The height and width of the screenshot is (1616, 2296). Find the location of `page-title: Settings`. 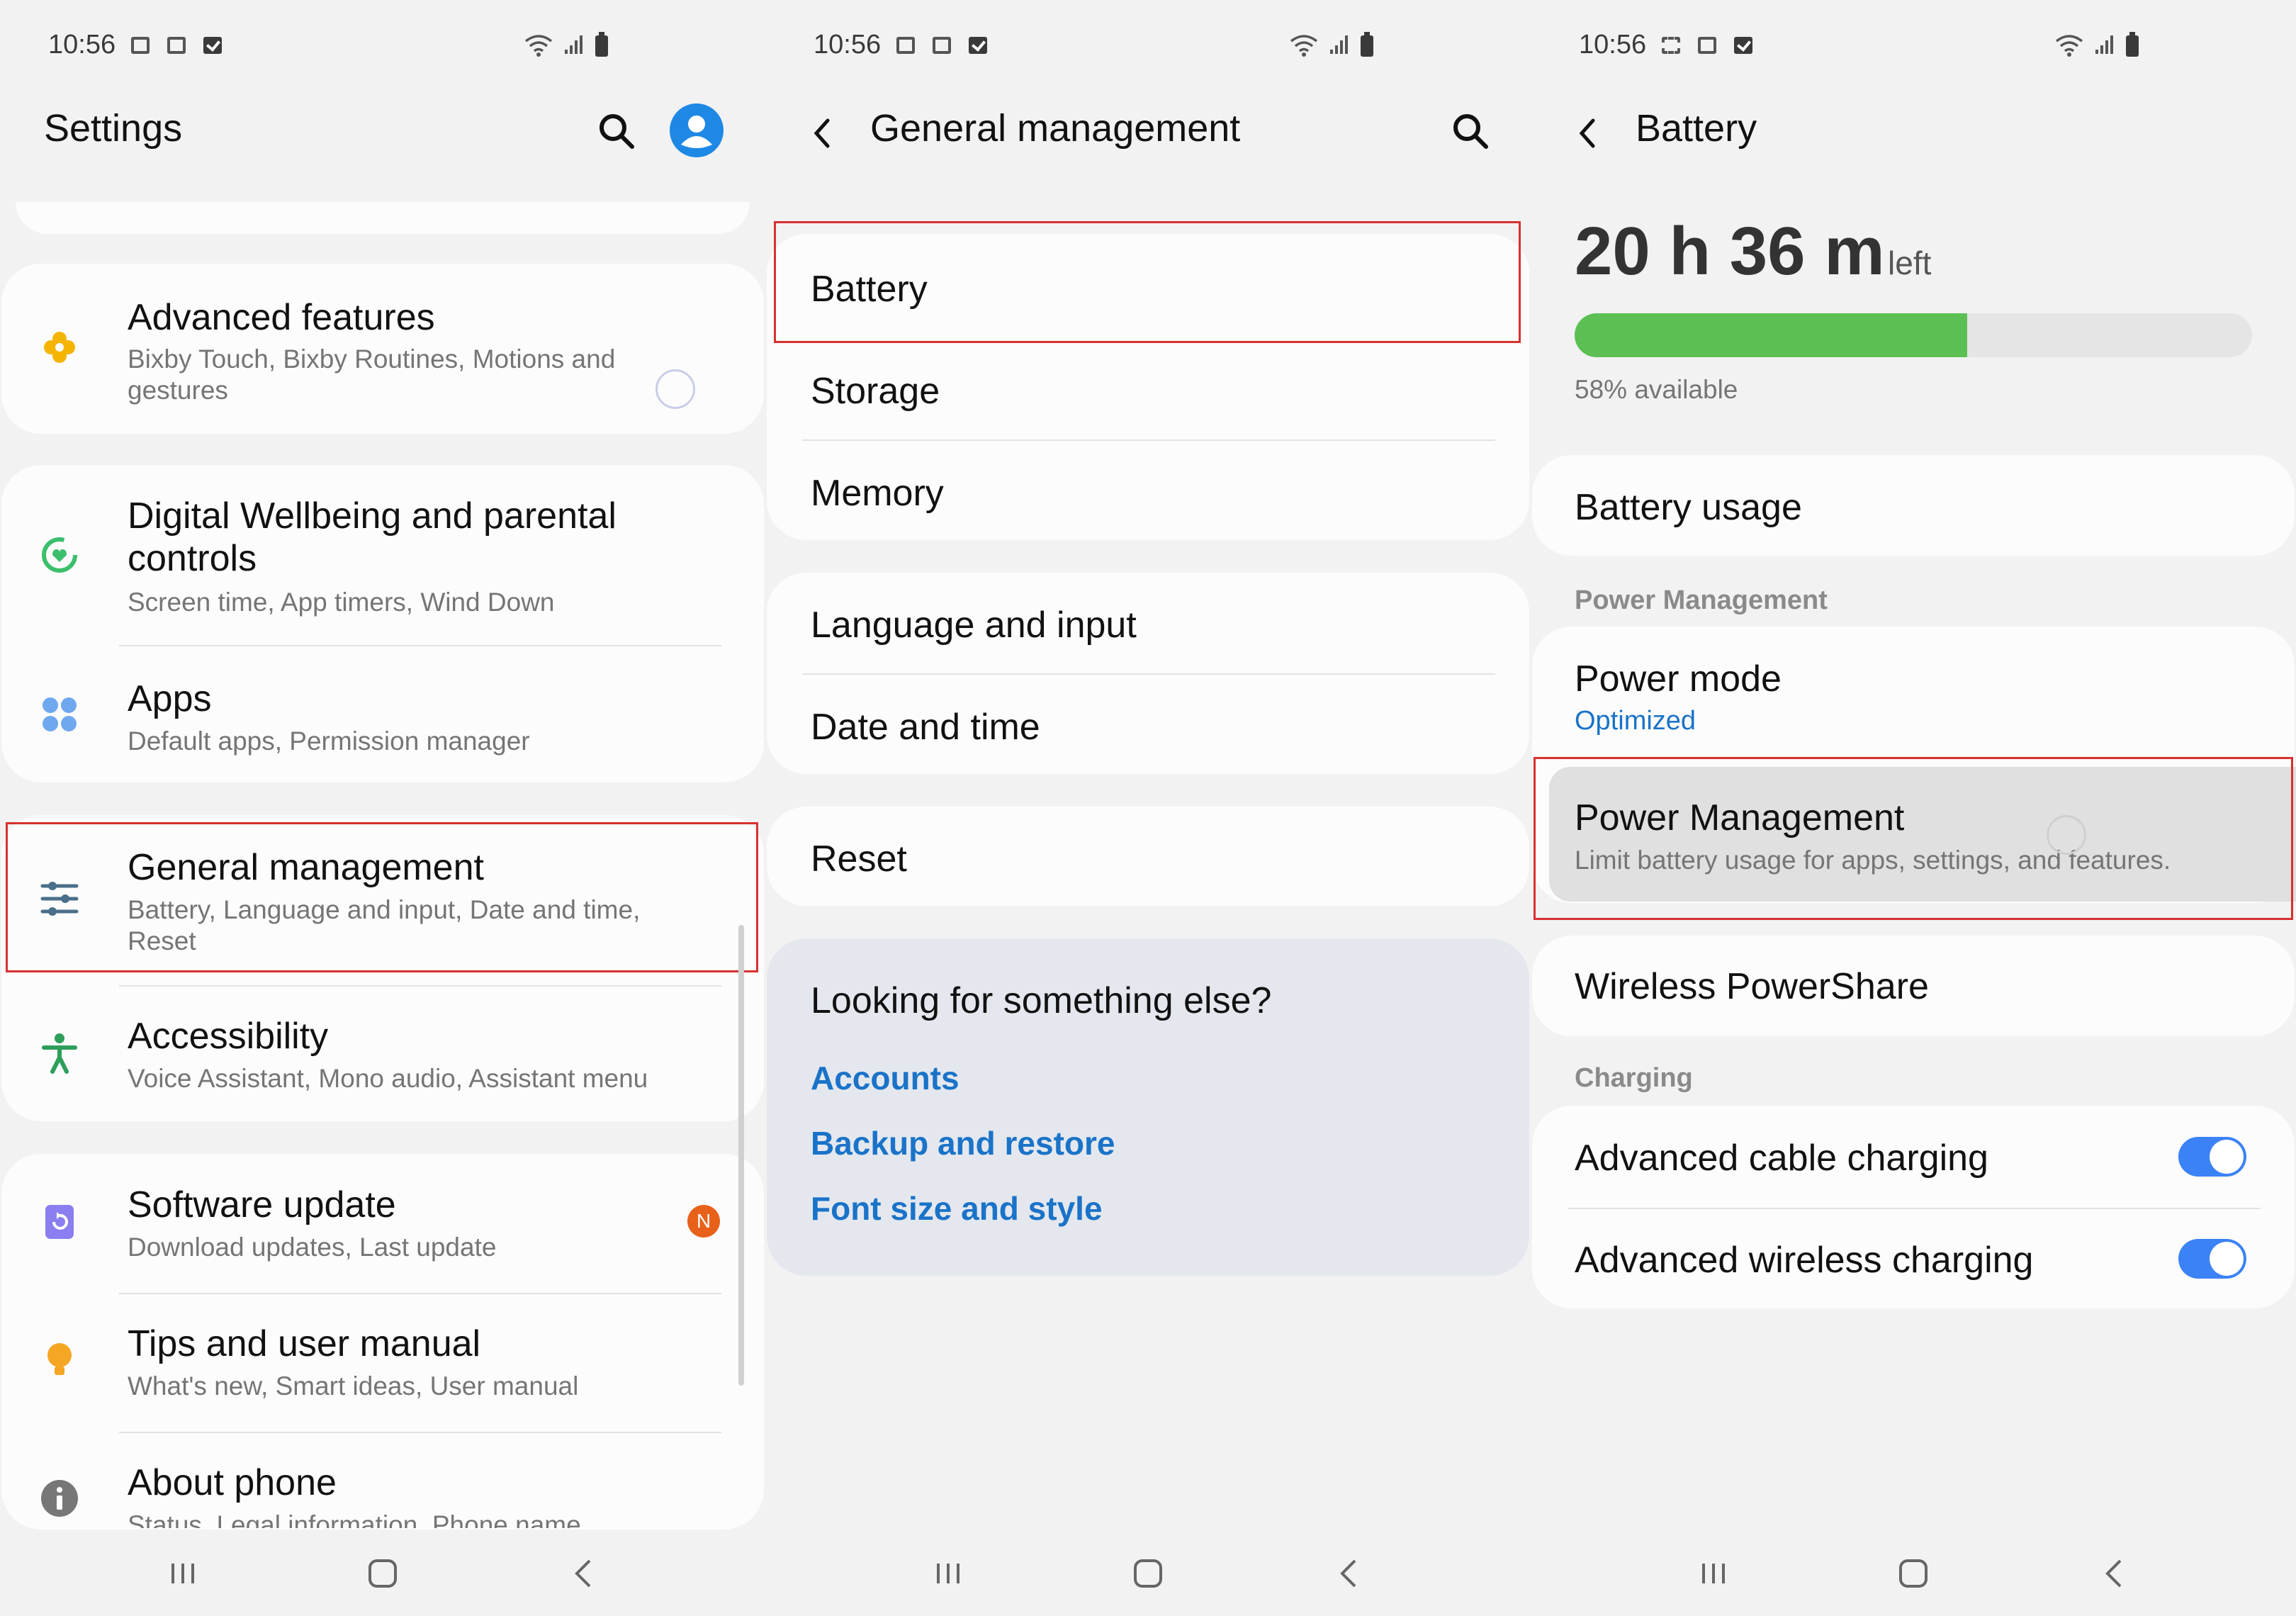

page-title: Settings is located at coordinates (113, 128).